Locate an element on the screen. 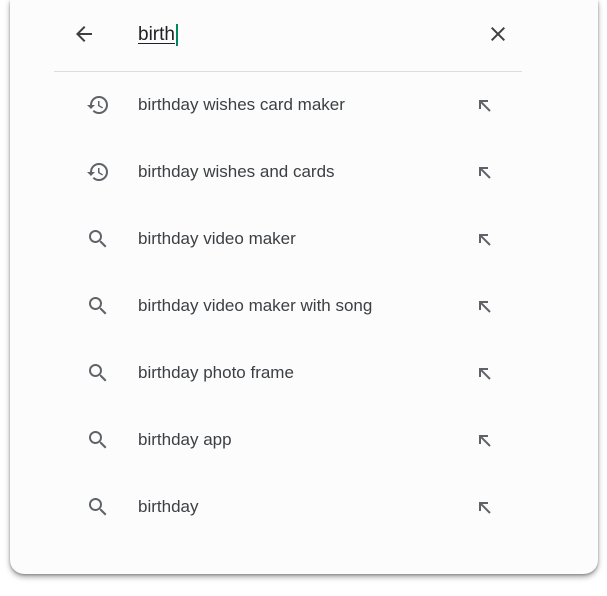 The width and height of the screenshot is (607, 596). suggestion-item: birthday wishes and cards is located at coordinates (304, 172).